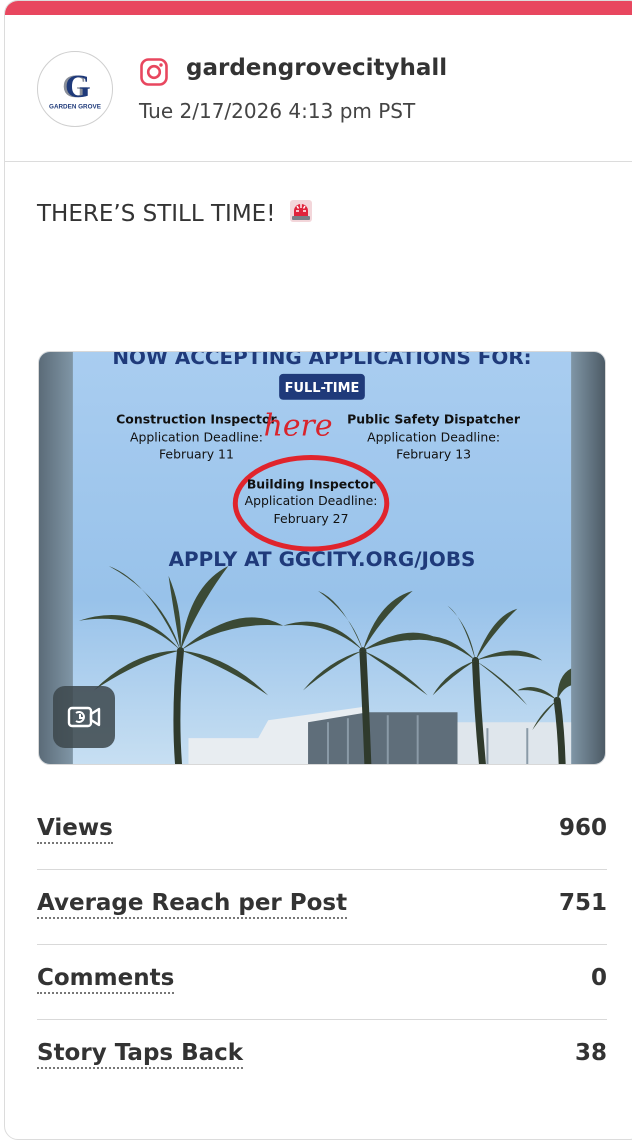 The width and height of the screenshot is (632, 1144). What do you see at coordinates (298, 426) in the screenshot?
I see `handwritten-annotation: here` at bounding box center [298, 426].